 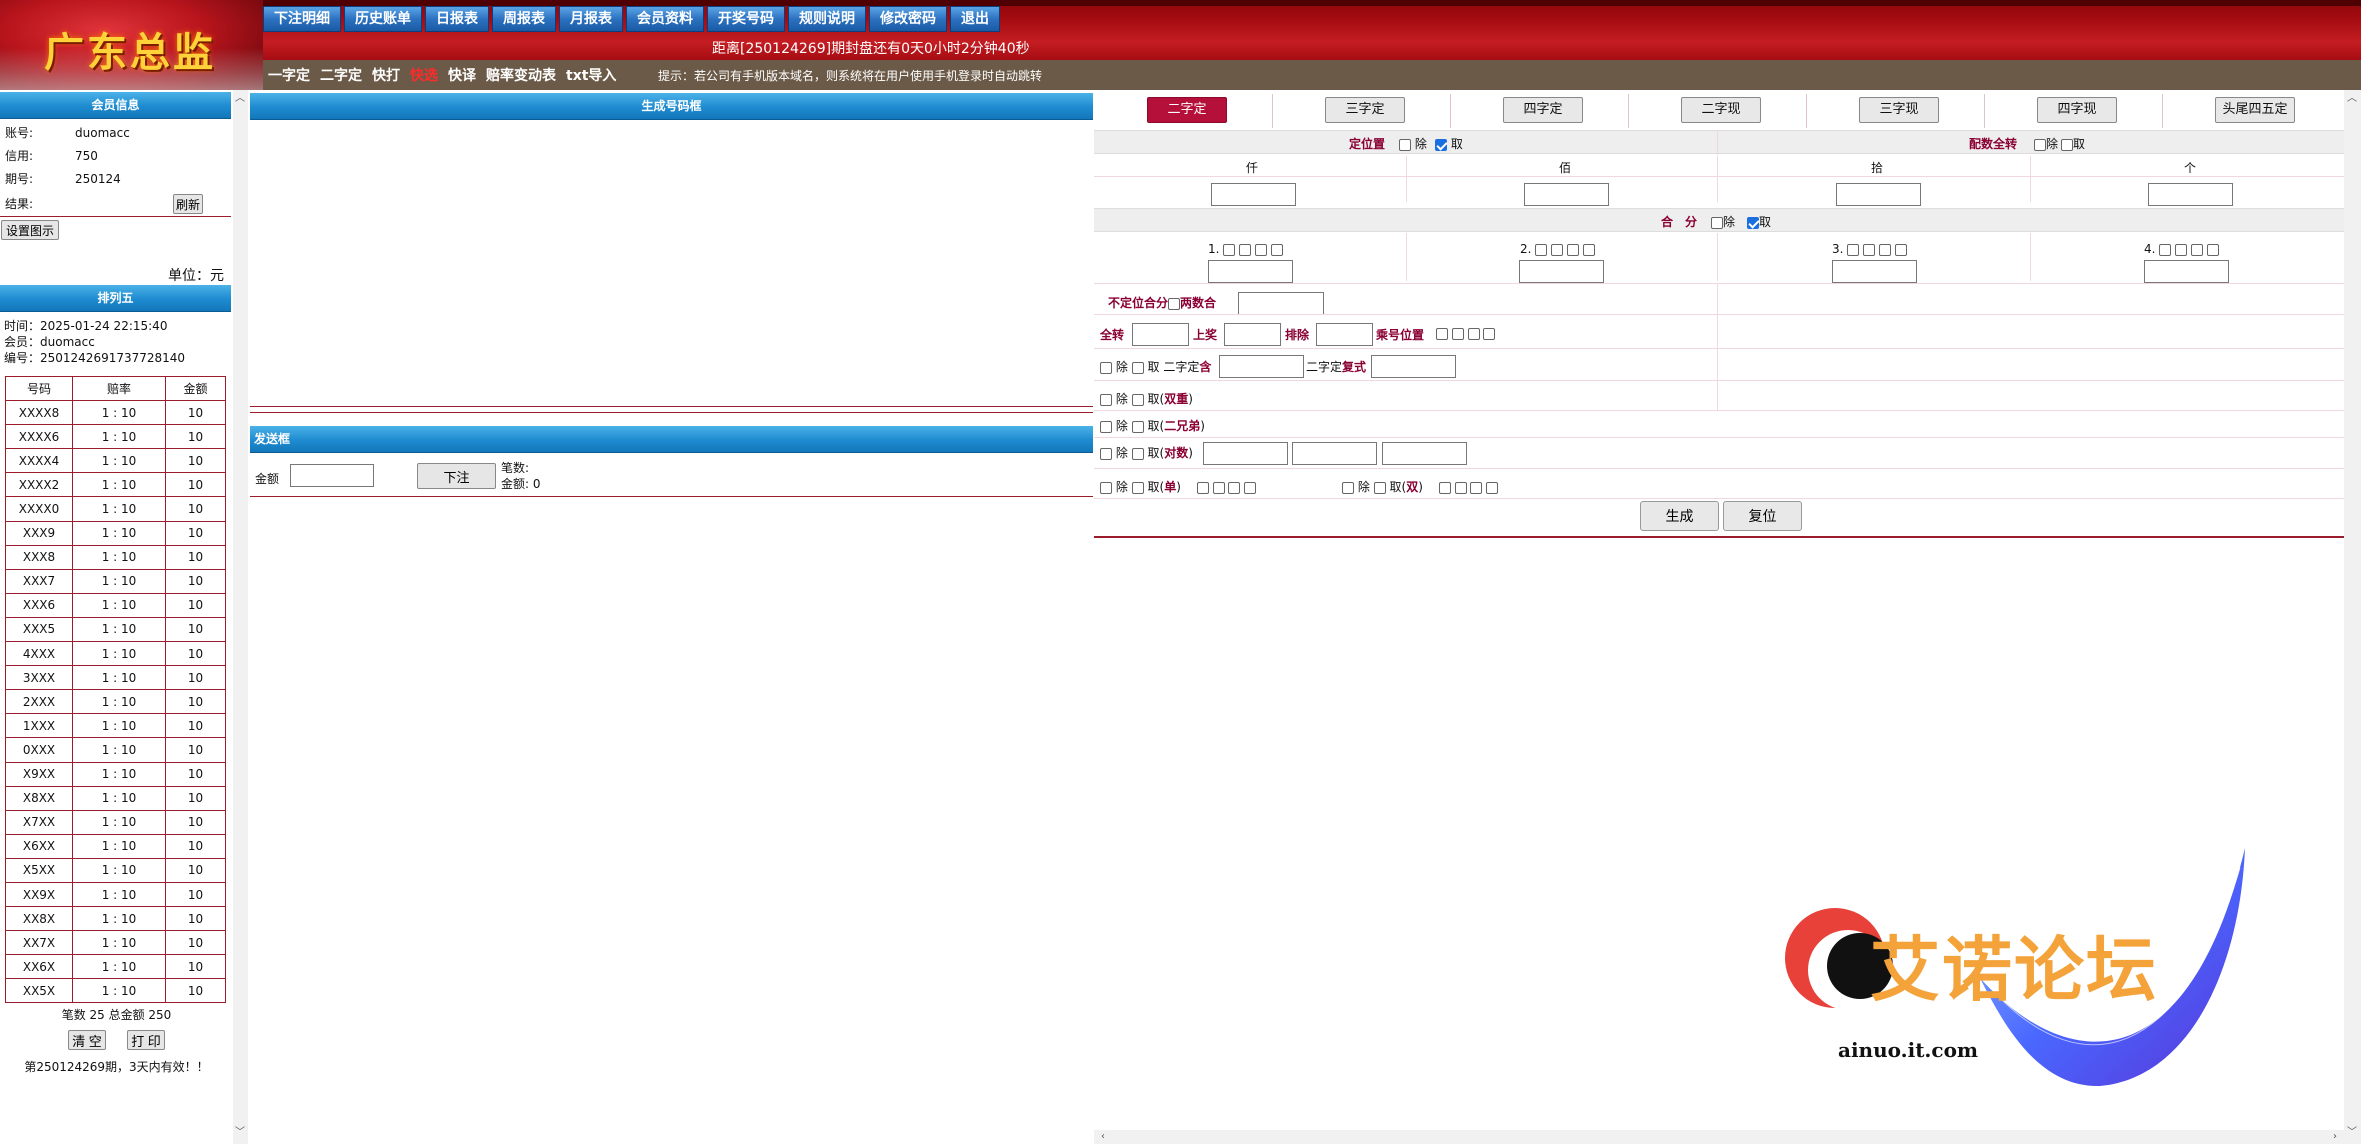 What do you see at coordinates (521, 75) in the screenshot?
I see `subnav-odds-table: 赔率变动表` at bounding box center [521, 75].